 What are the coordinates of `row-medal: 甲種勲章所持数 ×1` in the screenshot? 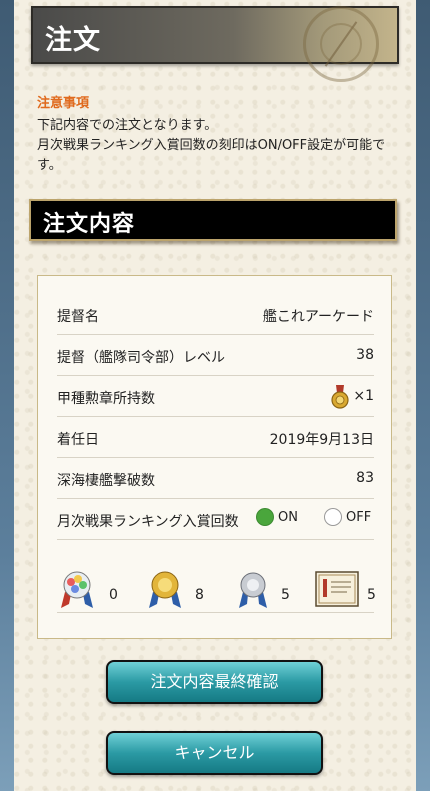 It's located at (215, 396).